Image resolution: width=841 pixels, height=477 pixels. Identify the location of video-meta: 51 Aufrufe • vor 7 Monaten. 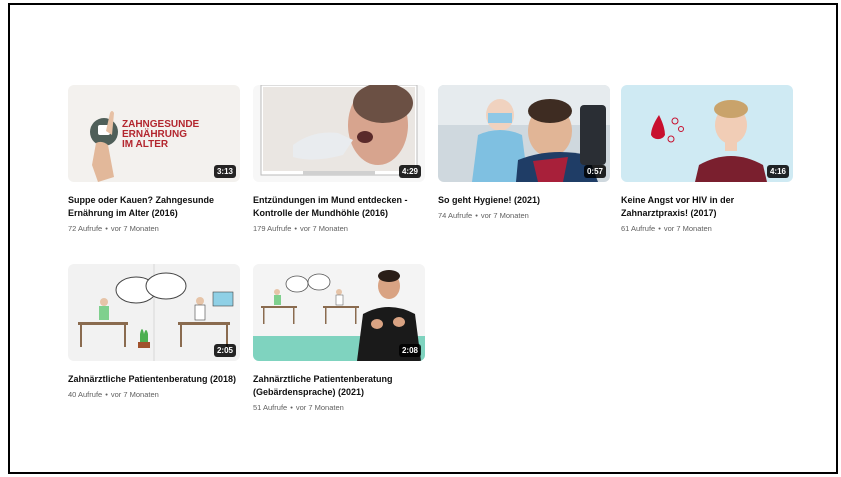
(339, 408).